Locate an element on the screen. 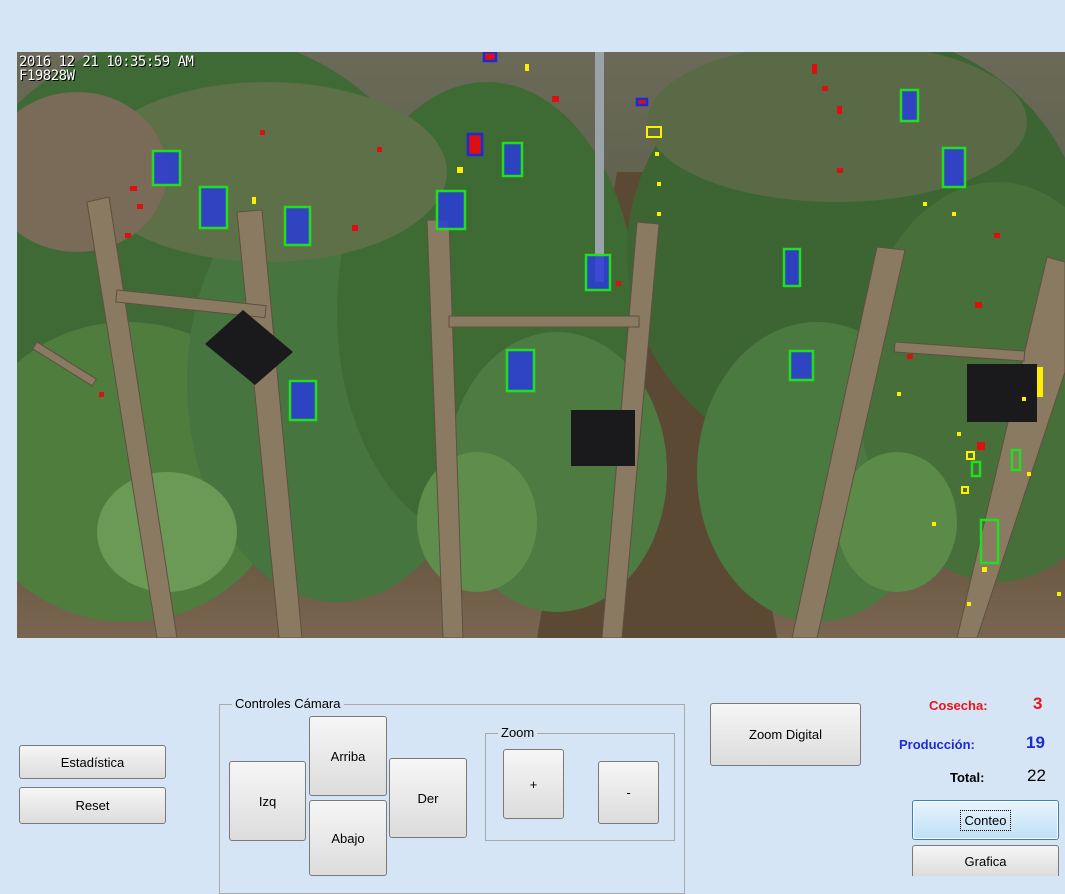  zoom-group-title: Zoom is located at coordinates (518, 733).